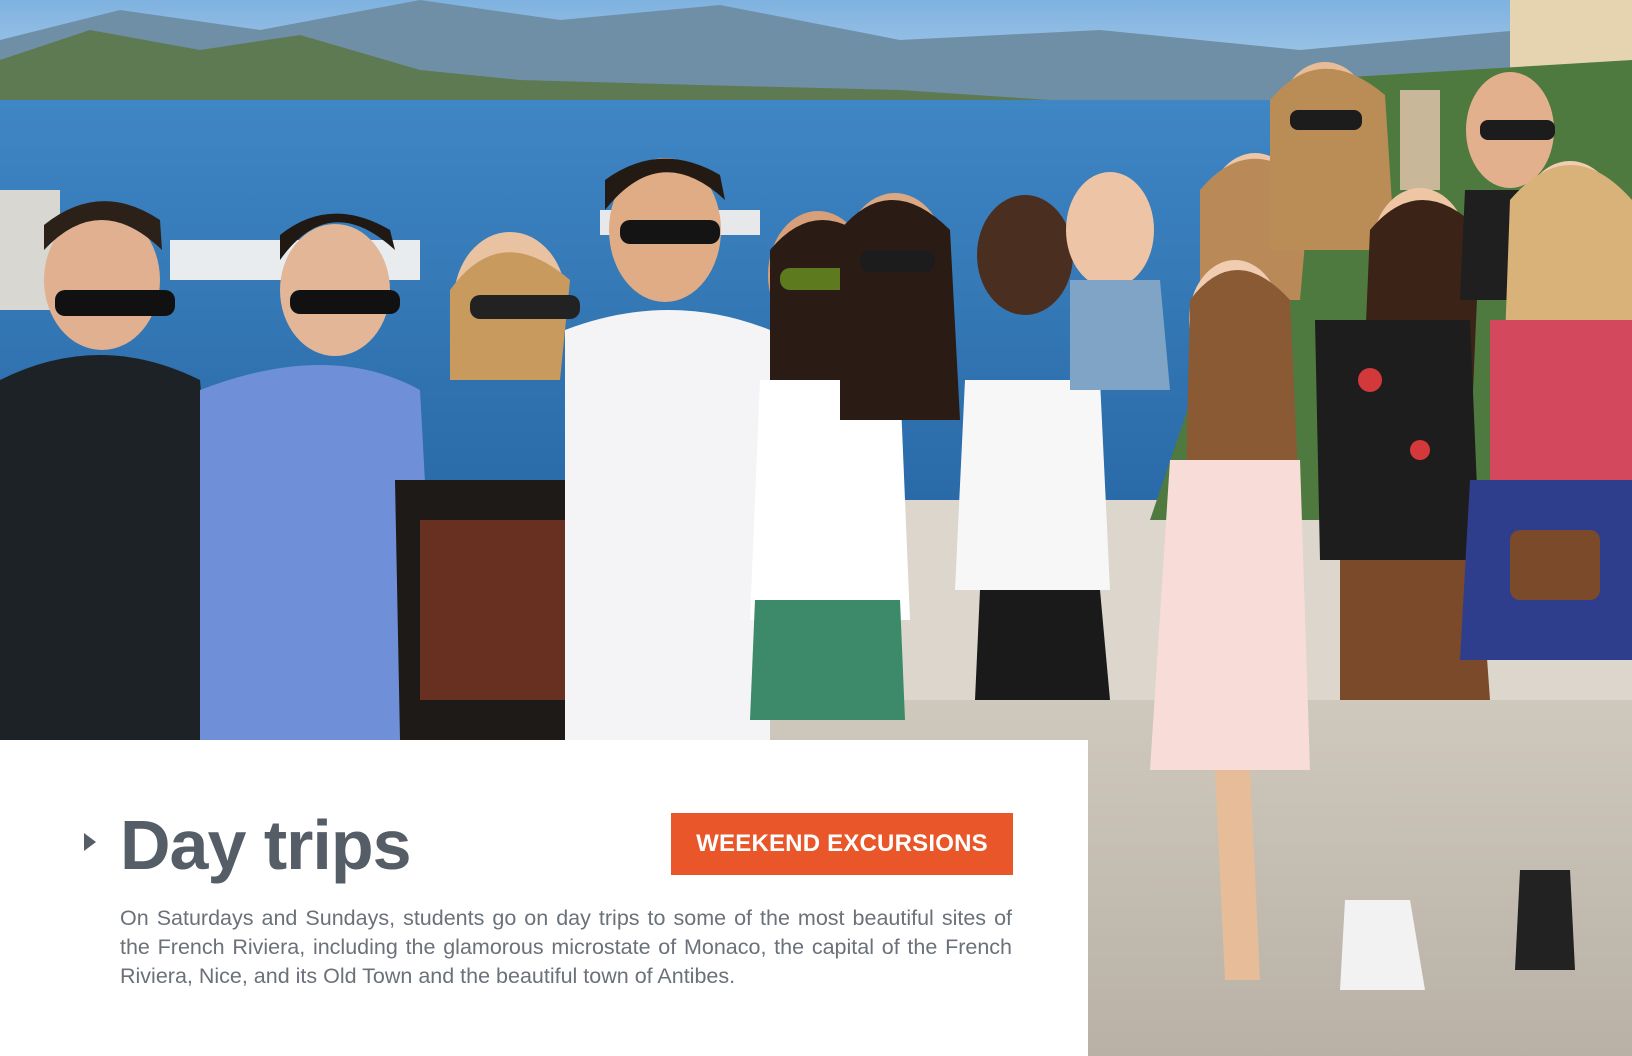  Describe the element at coordinates (266, 845) in the screenshot. I see `section-title: Day trips` at that location.